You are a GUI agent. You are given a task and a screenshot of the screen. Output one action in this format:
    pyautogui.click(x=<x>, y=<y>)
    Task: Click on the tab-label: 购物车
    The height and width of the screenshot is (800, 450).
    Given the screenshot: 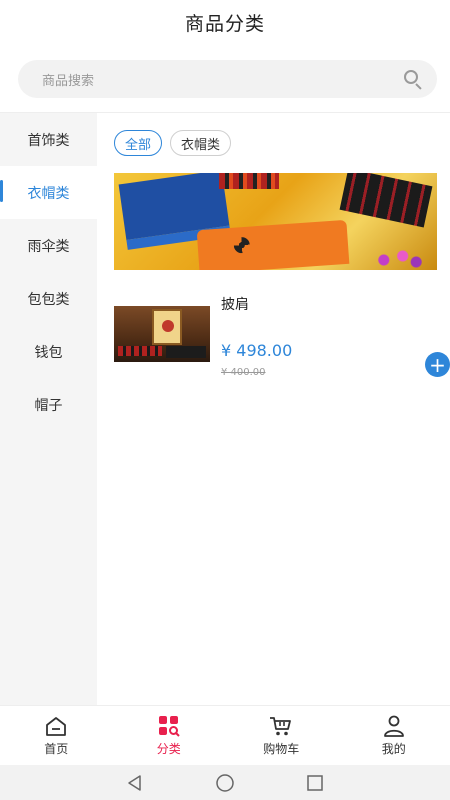 What is the action you would take?
    pyautogui.click(x=281, y=748)
    